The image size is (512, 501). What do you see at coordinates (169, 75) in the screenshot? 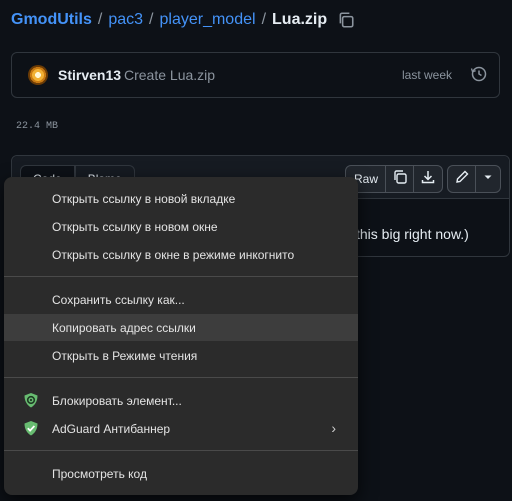
I see `commit-message: Create Lua.zip` at bounding box center [169, 75].